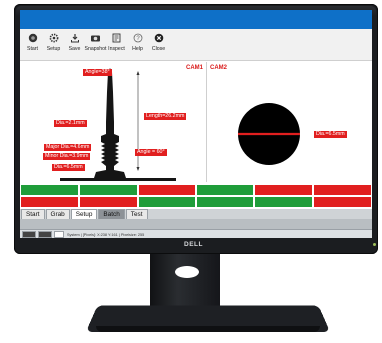 Image resolution: width=382 pixels, height=343 pixels. Describe the element at coordinates (193, 244) in the screenshot. I see `brand-logo: DELL` at that location.